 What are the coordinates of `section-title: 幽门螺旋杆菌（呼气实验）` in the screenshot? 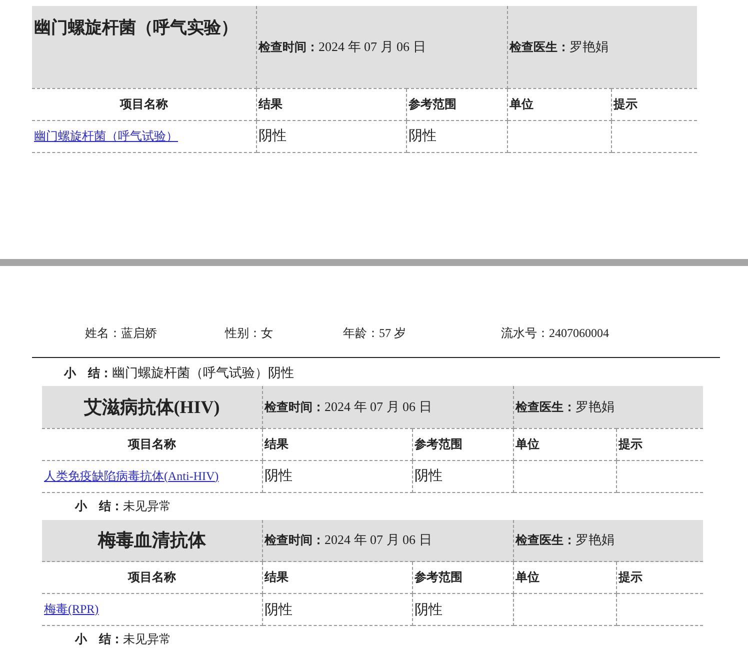 It's located at (144, 47).